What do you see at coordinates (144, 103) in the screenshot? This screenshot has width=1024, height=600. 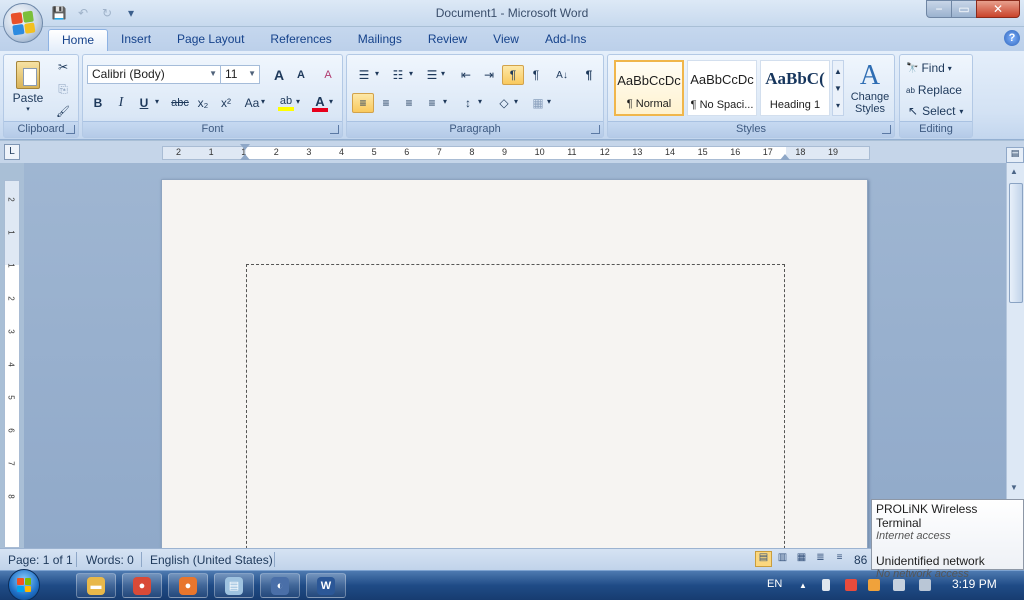 I see `underline-button: U` at bounding box center [144, 103].